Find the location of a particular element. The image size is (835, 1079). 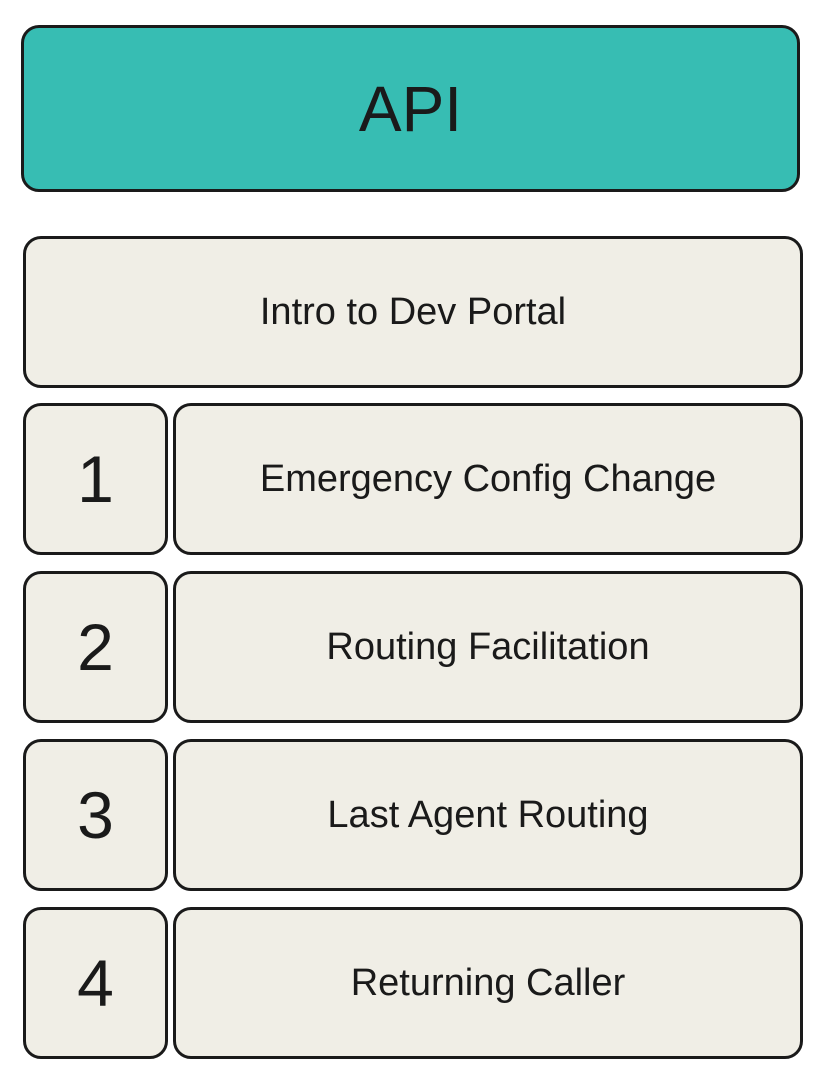

step-number-3: 3 is located at coordinates (95, 815).